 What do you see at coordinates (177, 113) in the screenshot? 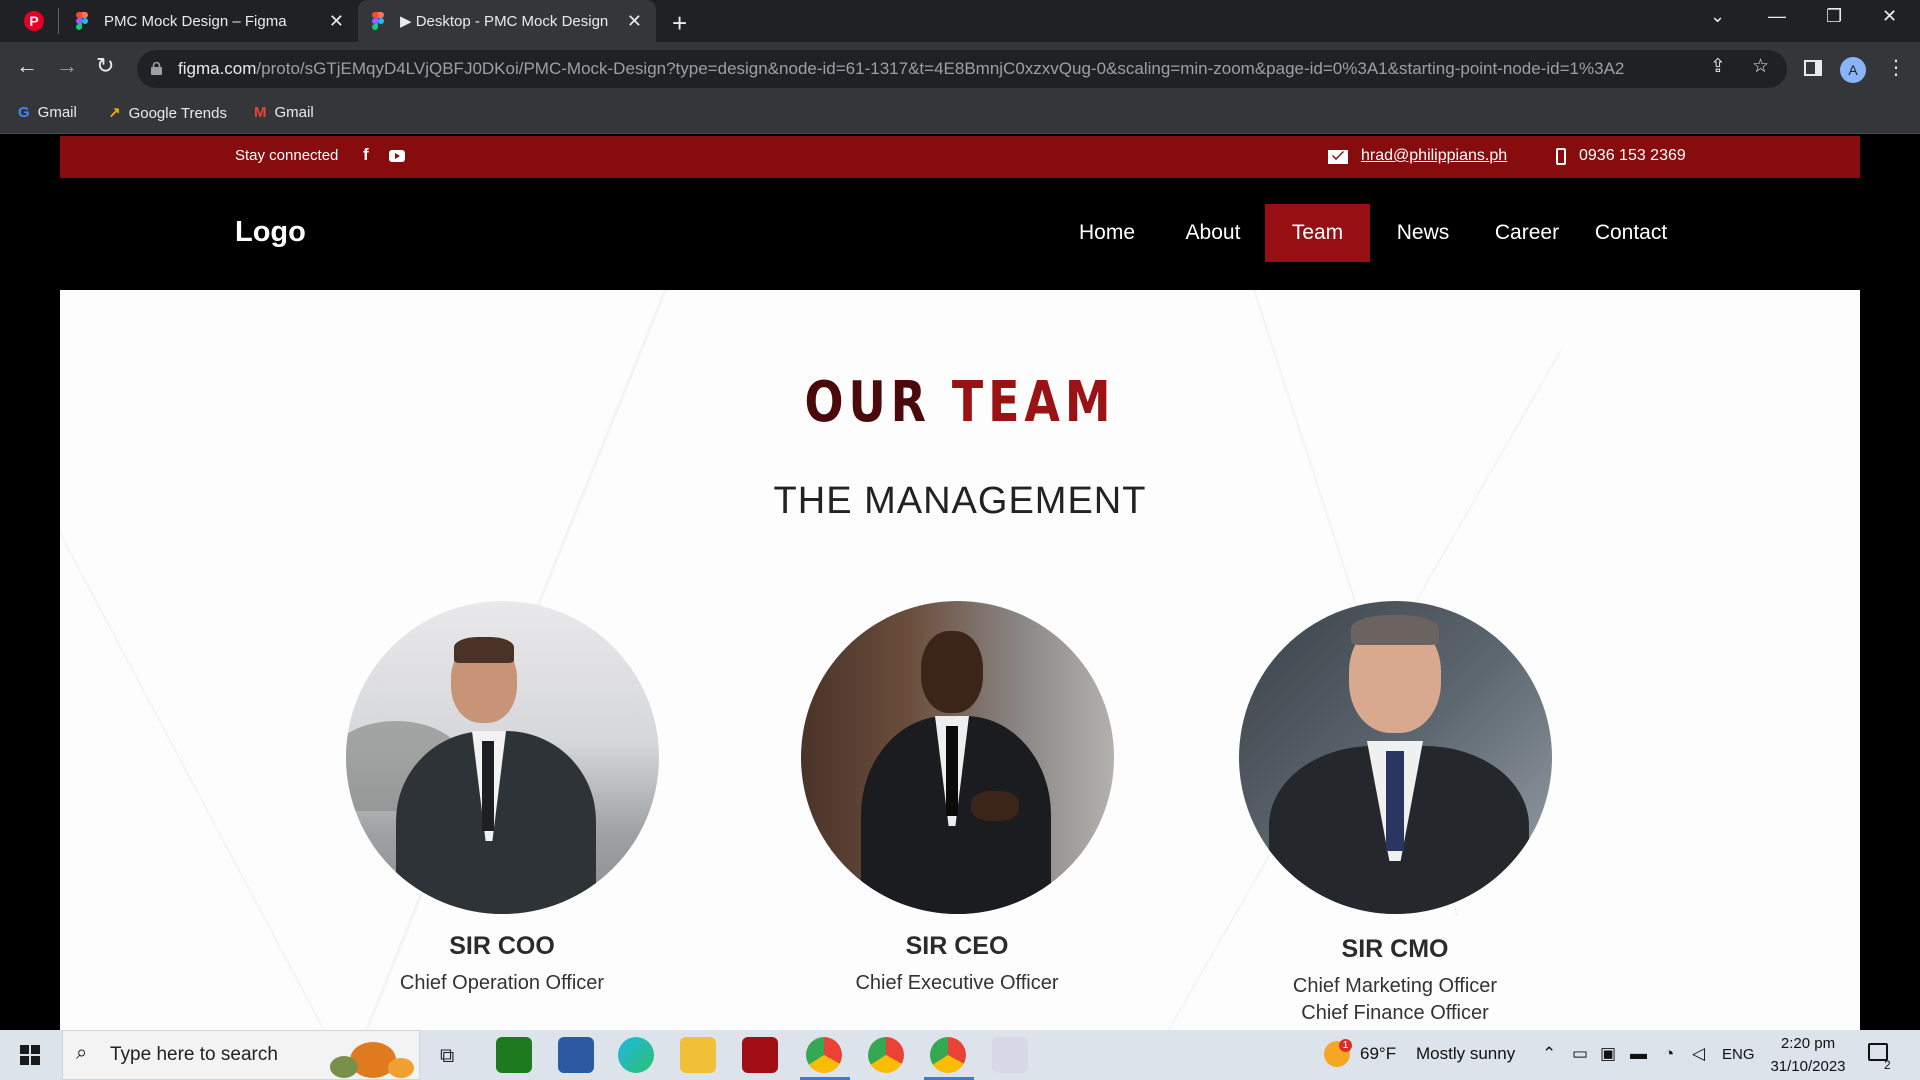
I see `bookmark-label: Google Trends` at bounding box center [177, 113].